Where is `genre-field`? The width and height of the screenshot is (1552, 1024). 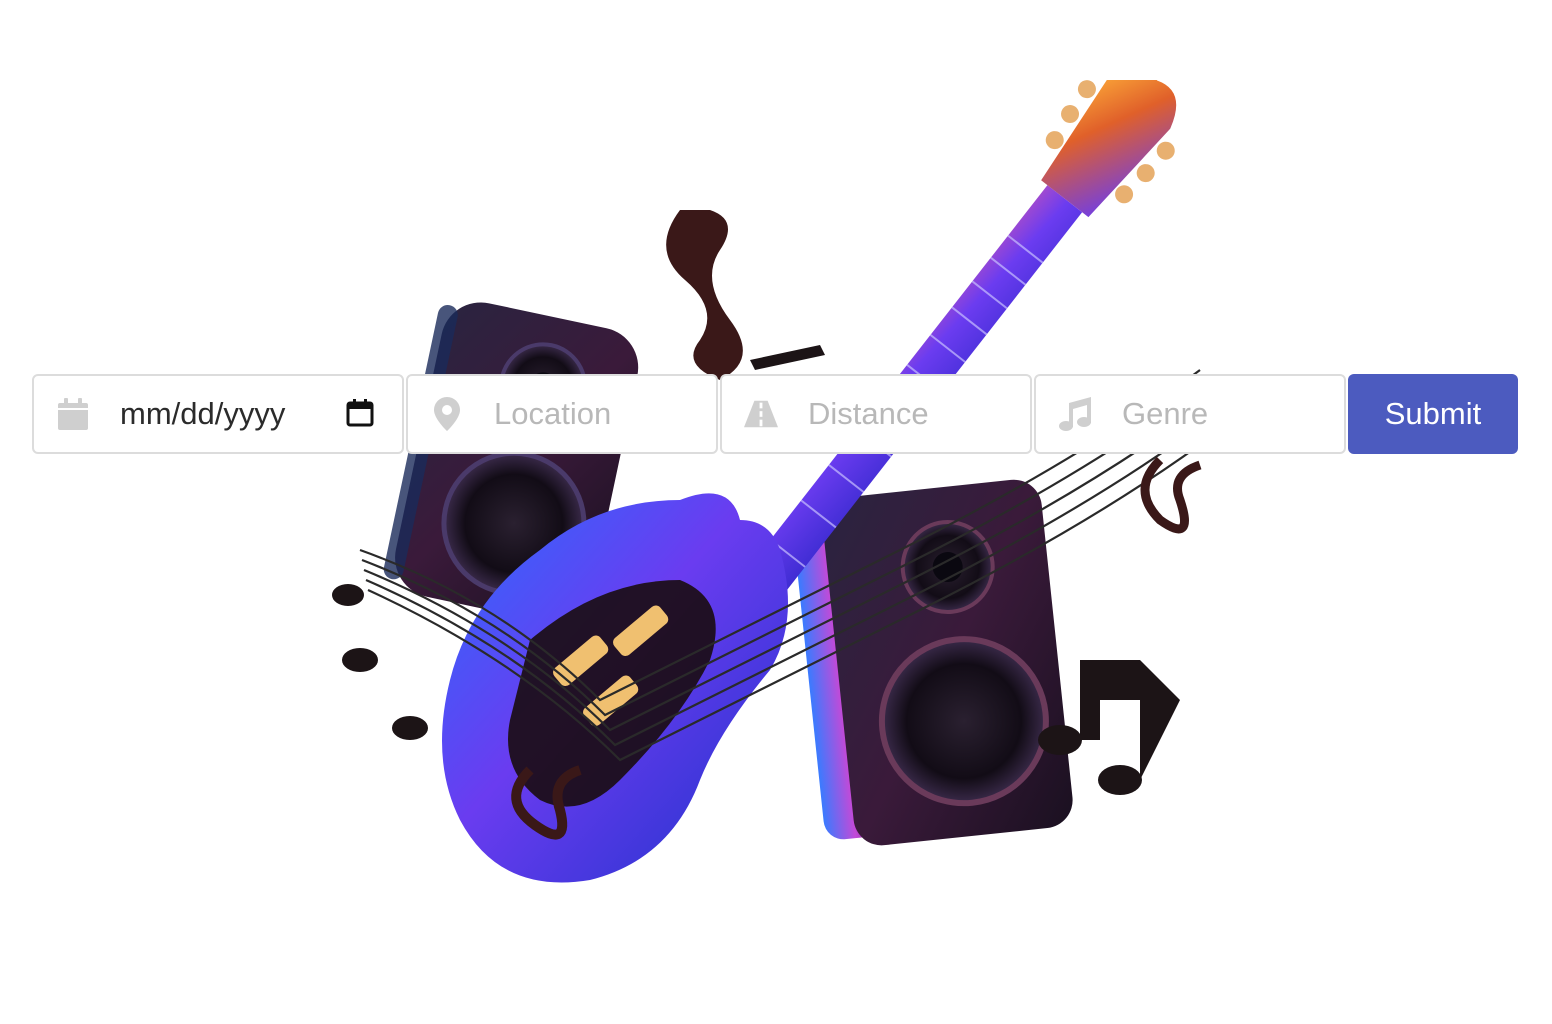
genre-field is located at coordinates (1190, 414).